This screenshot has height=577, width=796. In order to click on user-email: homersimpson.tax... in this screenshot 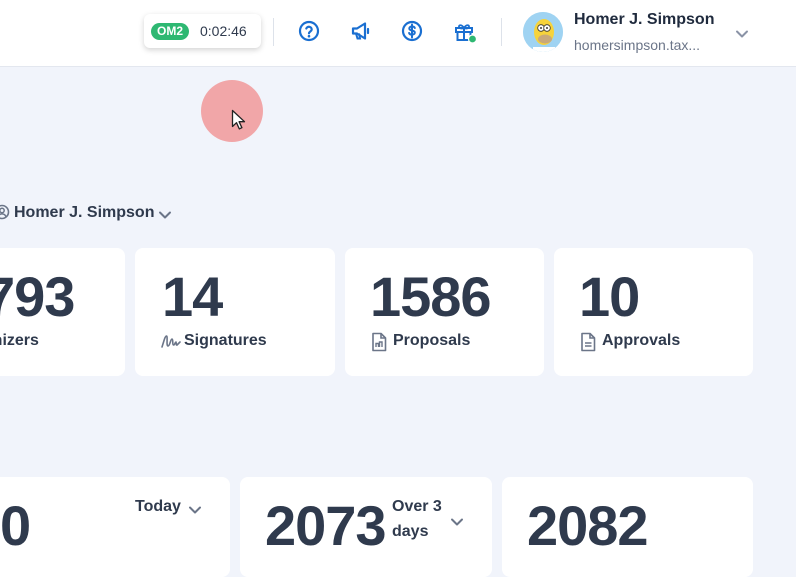, I will do `click(637, 45)`.